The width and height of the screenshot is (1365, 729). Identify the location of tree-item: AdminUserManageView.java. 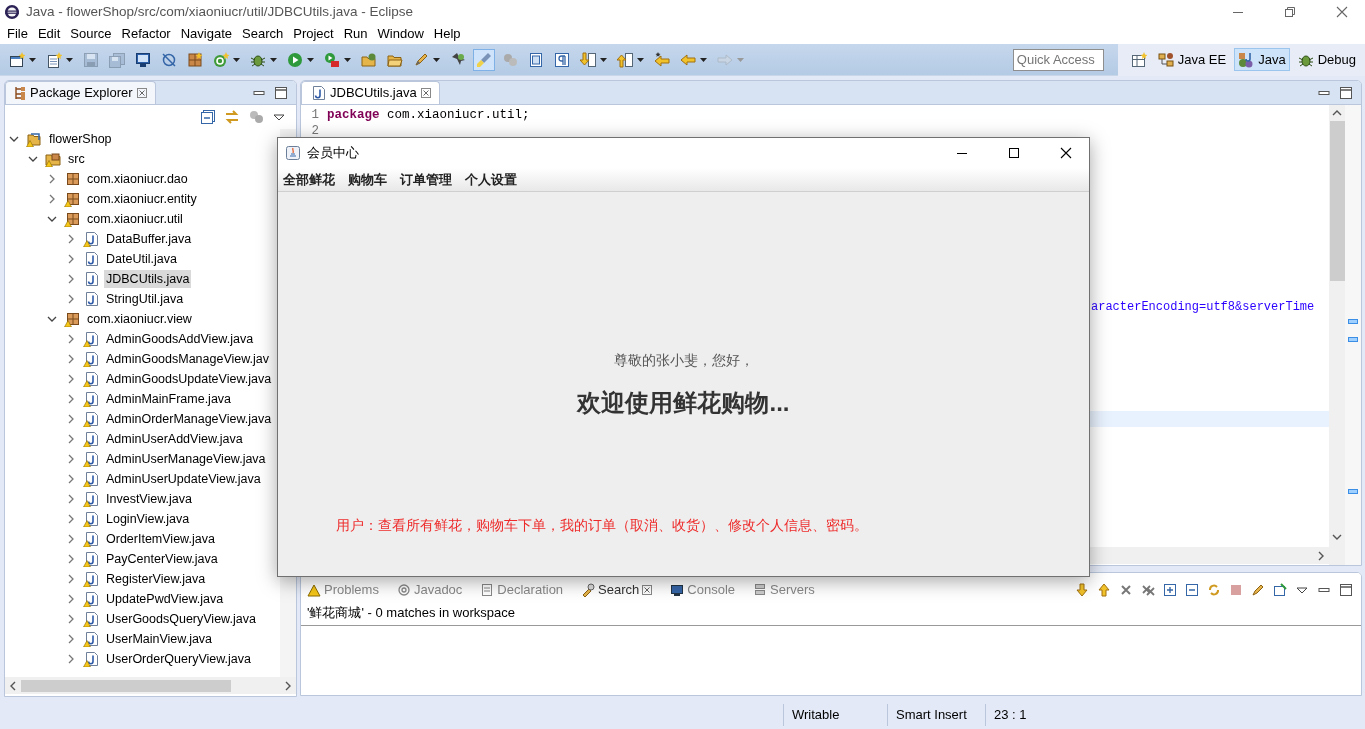
(186, 459).